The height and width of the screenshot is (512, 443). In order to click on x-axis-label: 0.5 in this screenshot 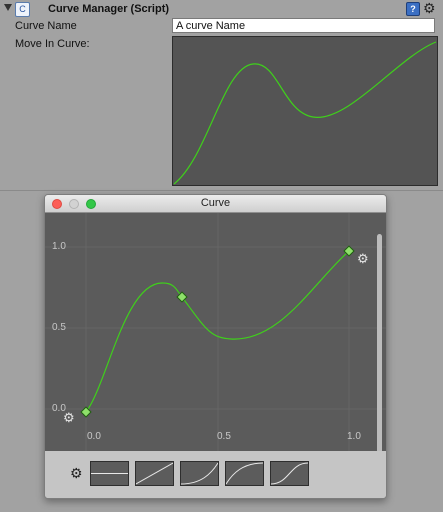, I will do `click(224, 436)`.